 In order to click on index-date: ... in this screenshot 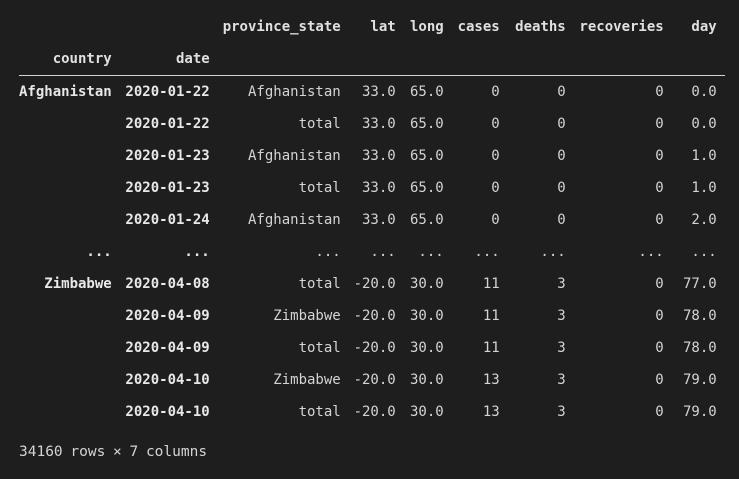, I will do `click(197, 252)`.